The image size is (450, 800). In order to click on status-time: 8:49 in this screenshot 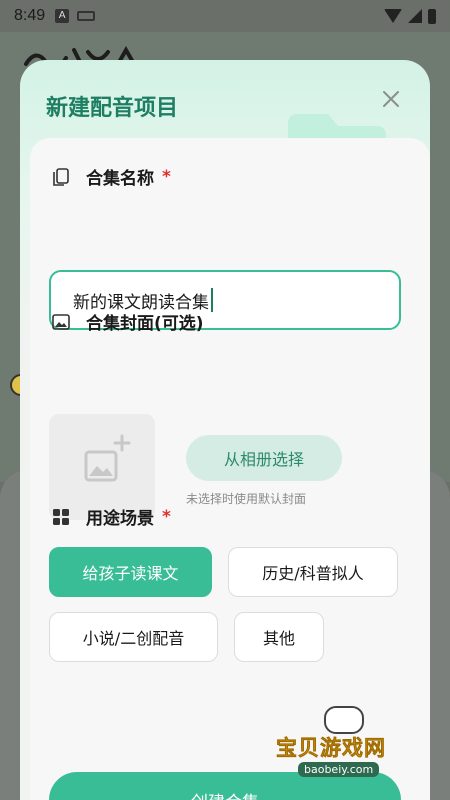, I will do `click(30, 15)`.